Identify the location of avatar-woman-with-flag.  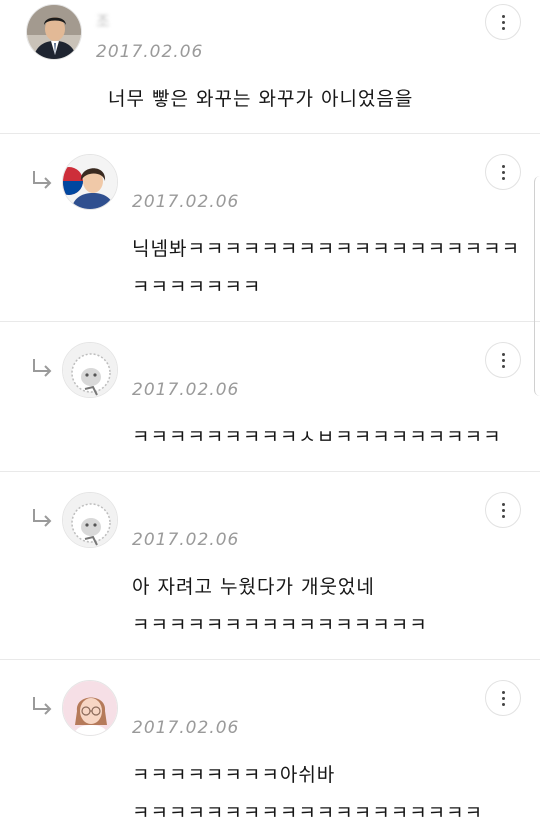
(90, 182).